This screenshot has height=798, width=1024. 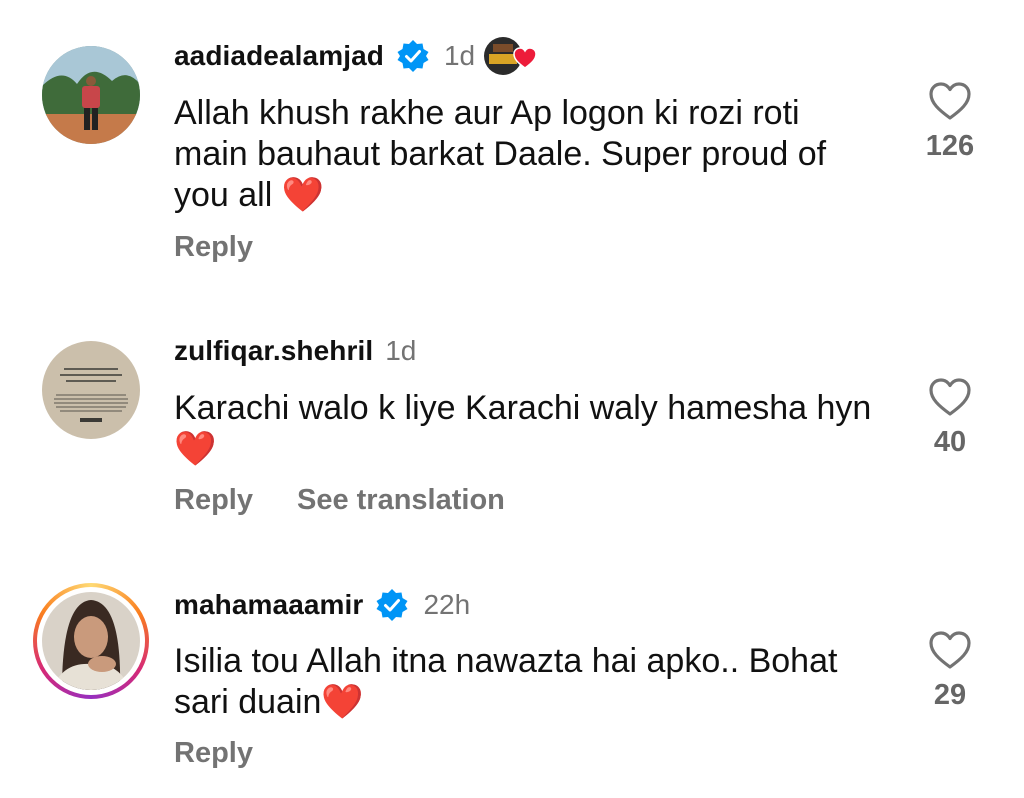 What do you see at coordinates (279, 56) in the screenshot?
I see `username: aadiadealamjad` at bounding box center [279, 56].